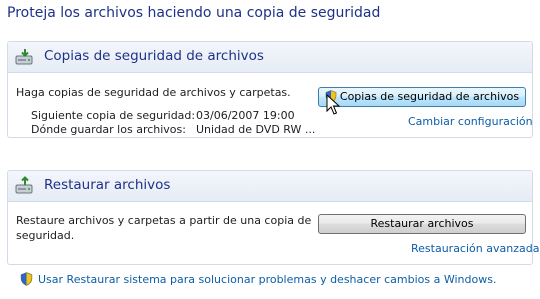 This screenshot has width=540, height=299. I want to click on next-backup-label: Siguiente copia de seguridad:, so click(113, 115).